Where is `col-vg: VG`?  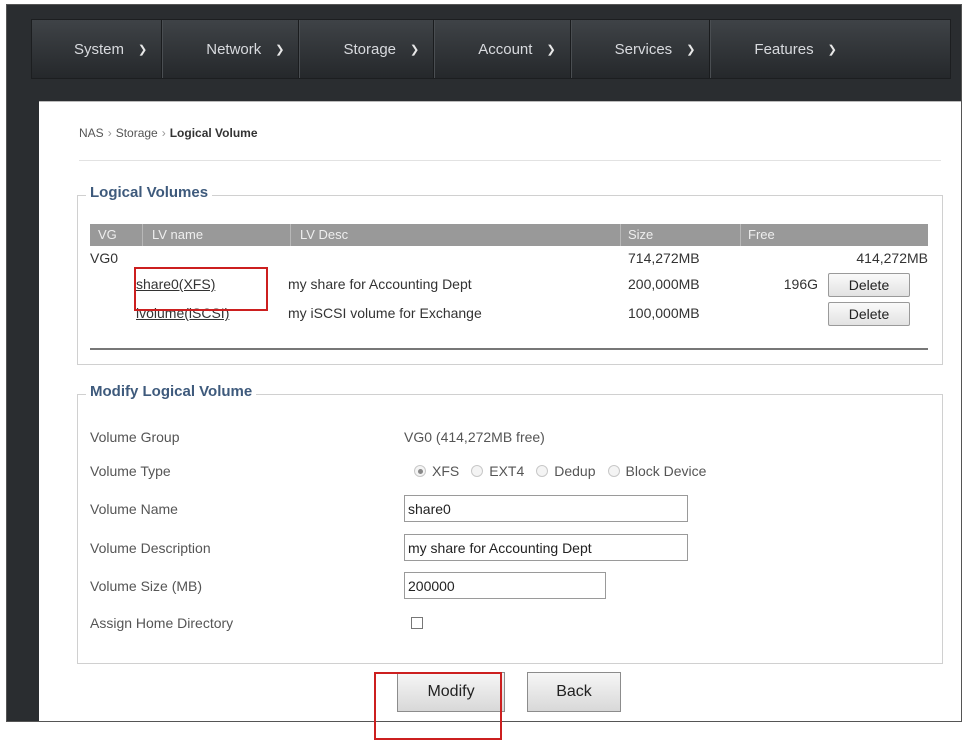 col-vg: VG is located at coordinates (107, 234).